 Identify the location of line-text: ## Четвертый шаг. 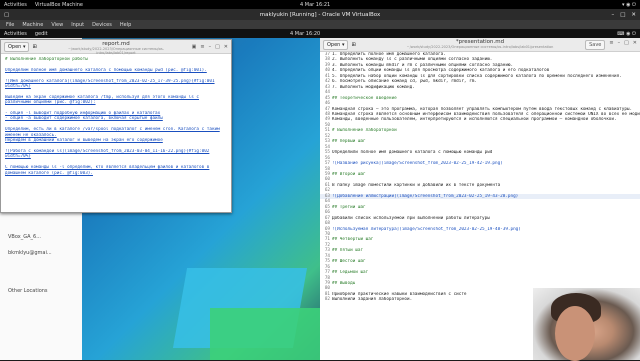
(353, 240).